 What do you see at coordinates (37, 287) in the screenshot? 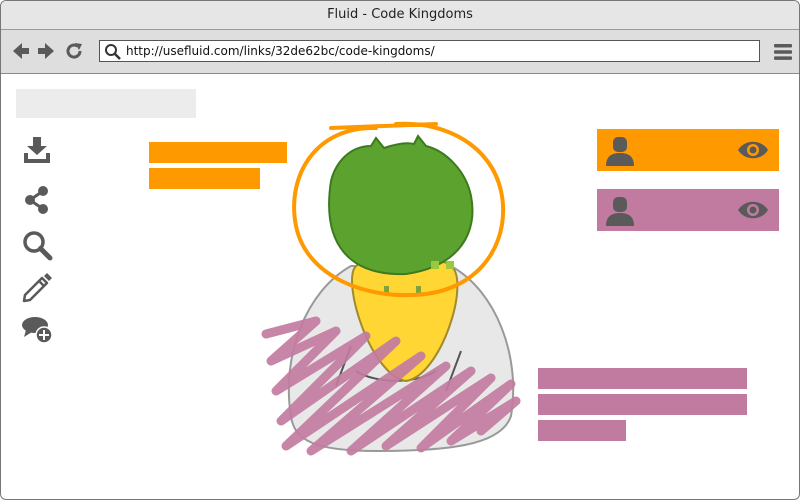
I see `pencil-icon` at bounding box center [37, 287].